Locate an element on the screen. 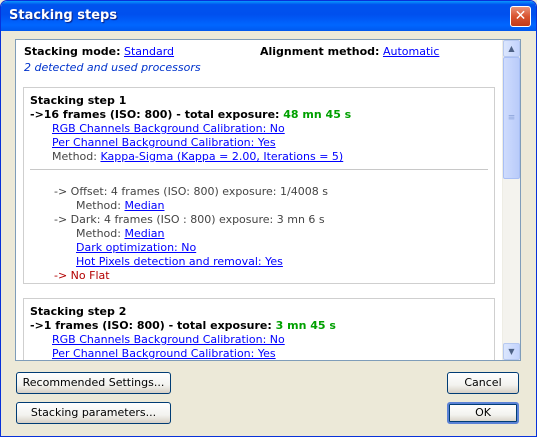 The width and height of the screenshot is (537, 437). offset-method-label: Method: is located at coordinates (98, 205).